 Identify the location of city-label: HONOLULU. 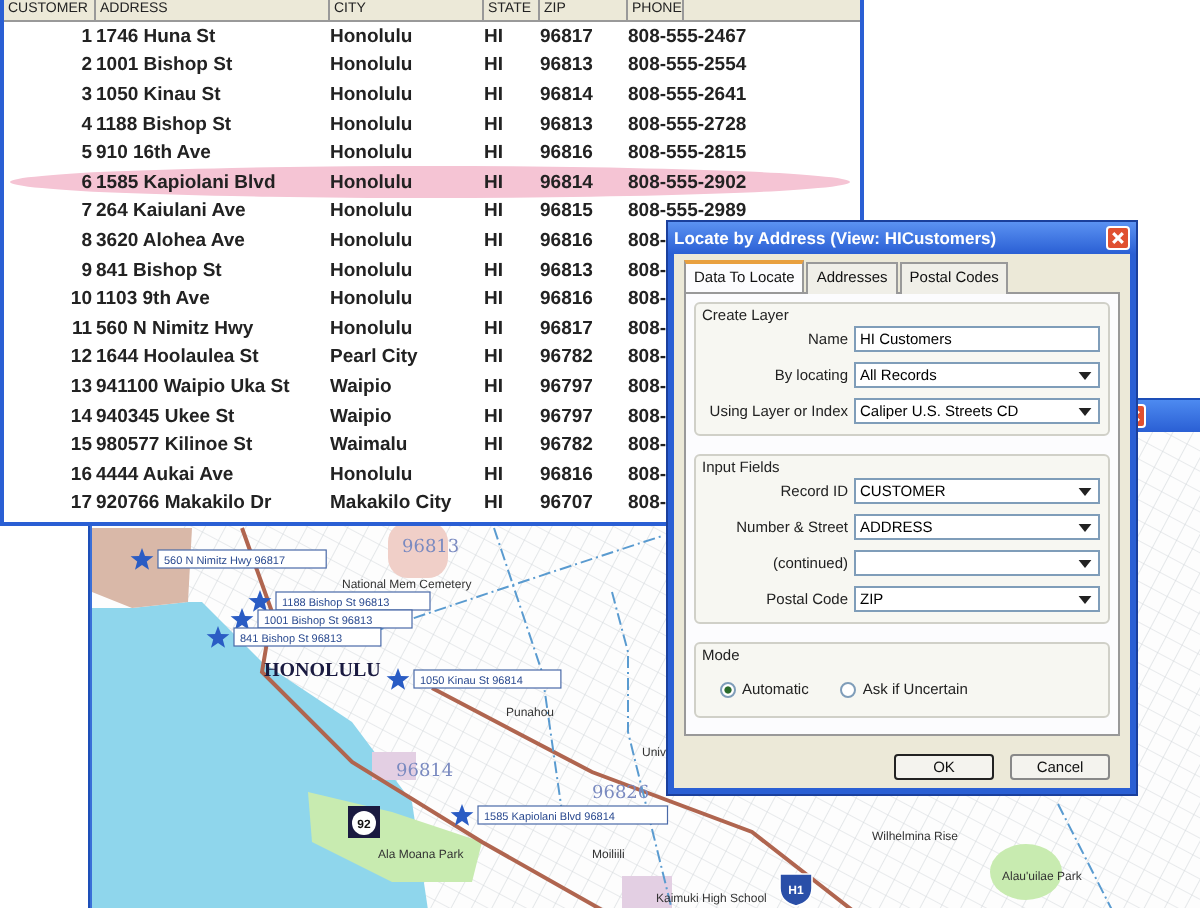
(322, 671).